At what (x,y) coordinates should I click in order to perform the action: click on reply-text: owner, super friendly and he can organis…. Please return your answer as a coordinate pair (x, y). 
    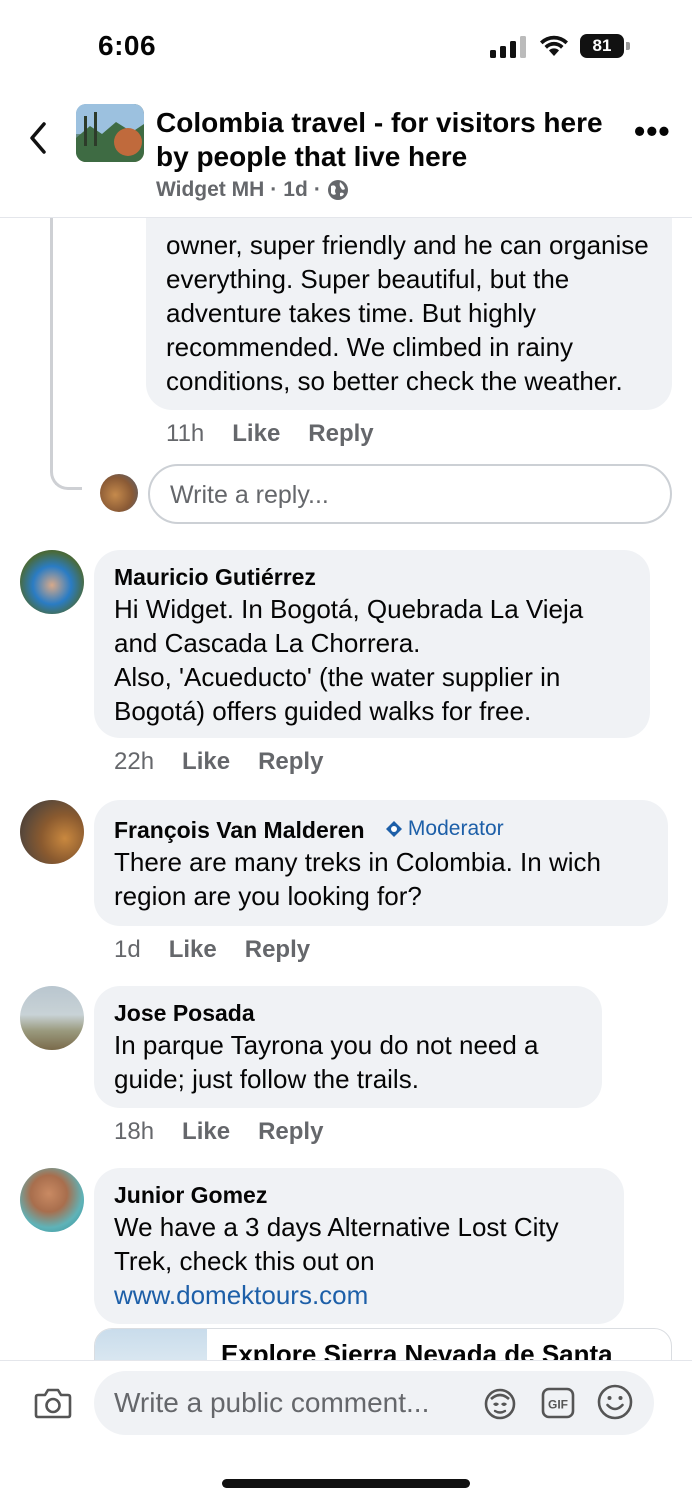
    Looking at the image, I should click on (407, 313).